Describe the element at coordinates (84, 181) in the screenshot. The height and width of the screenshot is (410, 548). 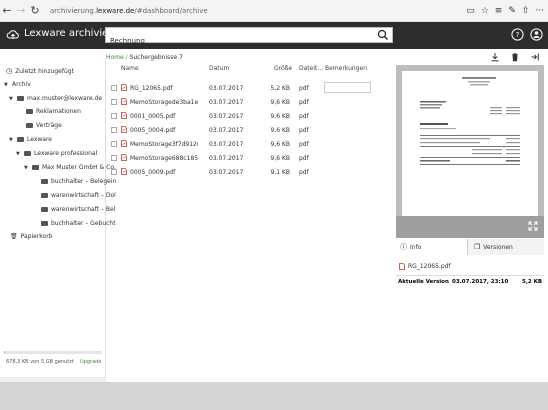
I see `sidebar-item-label: buchhalter – Belegein` at that location.